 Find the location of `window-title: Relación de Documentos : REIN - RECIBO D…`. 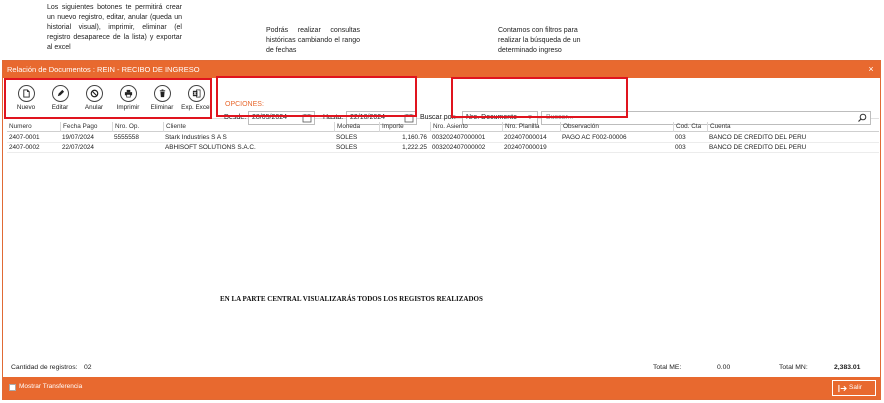

window-title: Relación de Documentos : REIN - RECIBO D… is located at coordinates (103, 69).